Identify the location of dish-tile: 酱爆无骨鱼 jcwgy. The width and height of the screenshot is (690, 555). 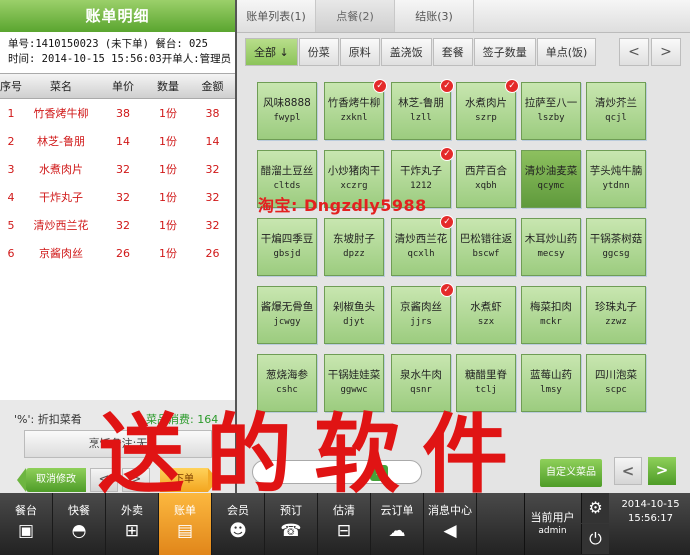
(287, 315).